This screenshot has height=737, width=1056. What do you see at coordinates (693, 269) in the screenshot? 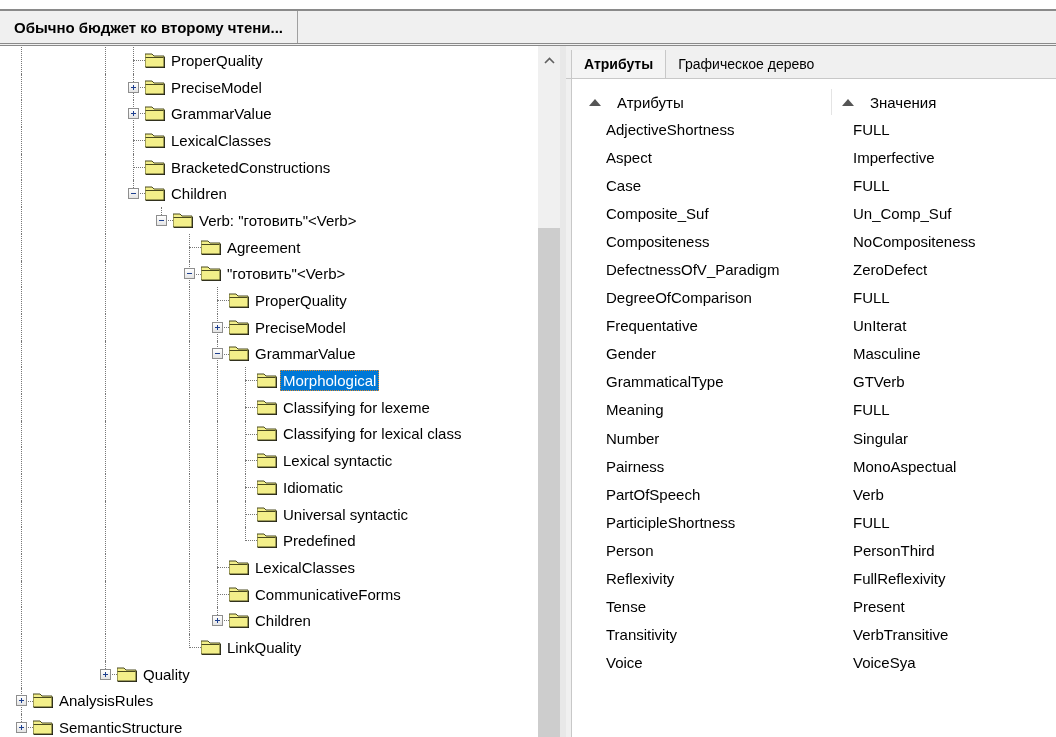
I see `attribute-name: DefectnessOfV_Paradigm` at bounding box center [693, 269].